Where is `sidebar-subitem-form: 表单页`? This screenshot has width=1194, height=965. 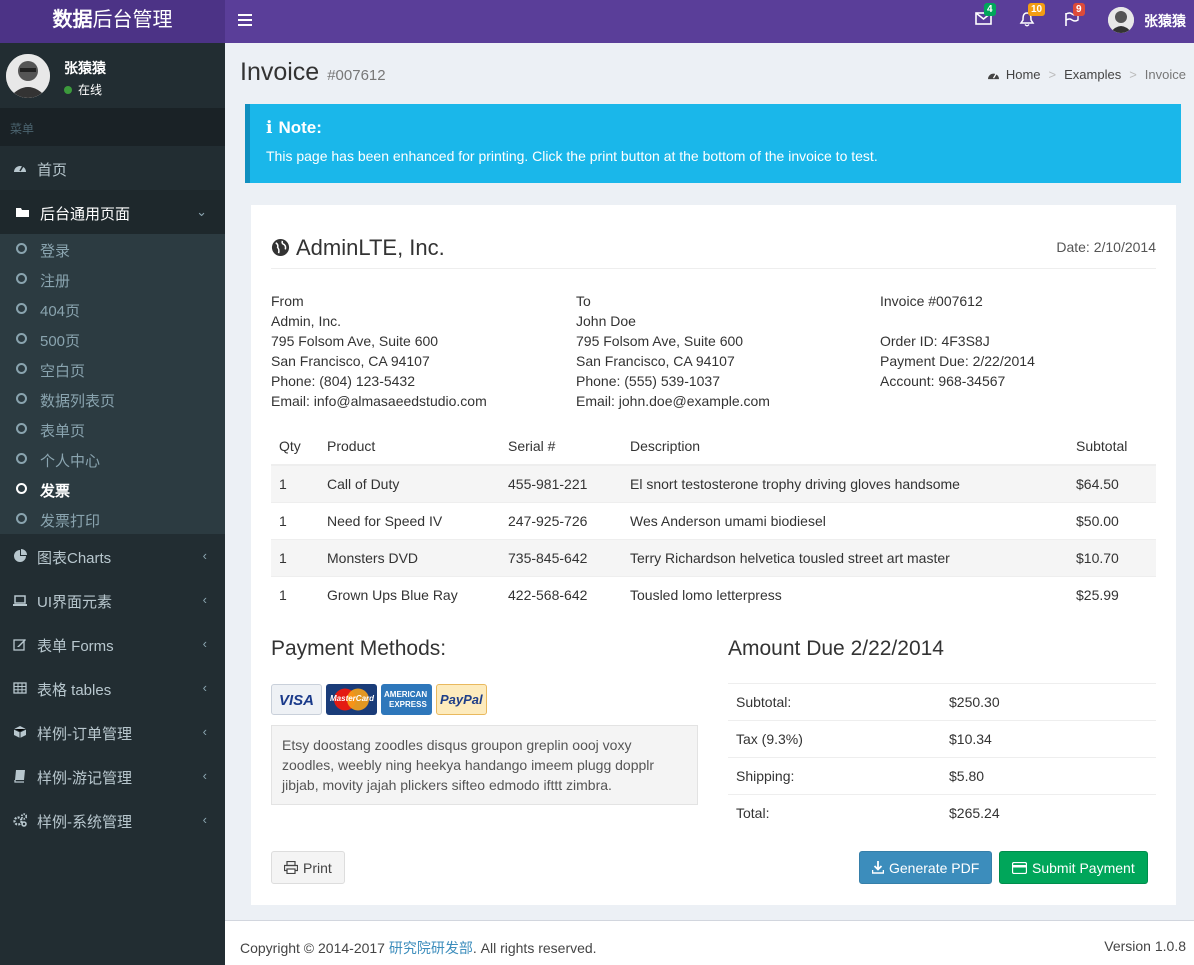 sidebar-subitem-form: 表单页 is located at coordinates (112, 429).